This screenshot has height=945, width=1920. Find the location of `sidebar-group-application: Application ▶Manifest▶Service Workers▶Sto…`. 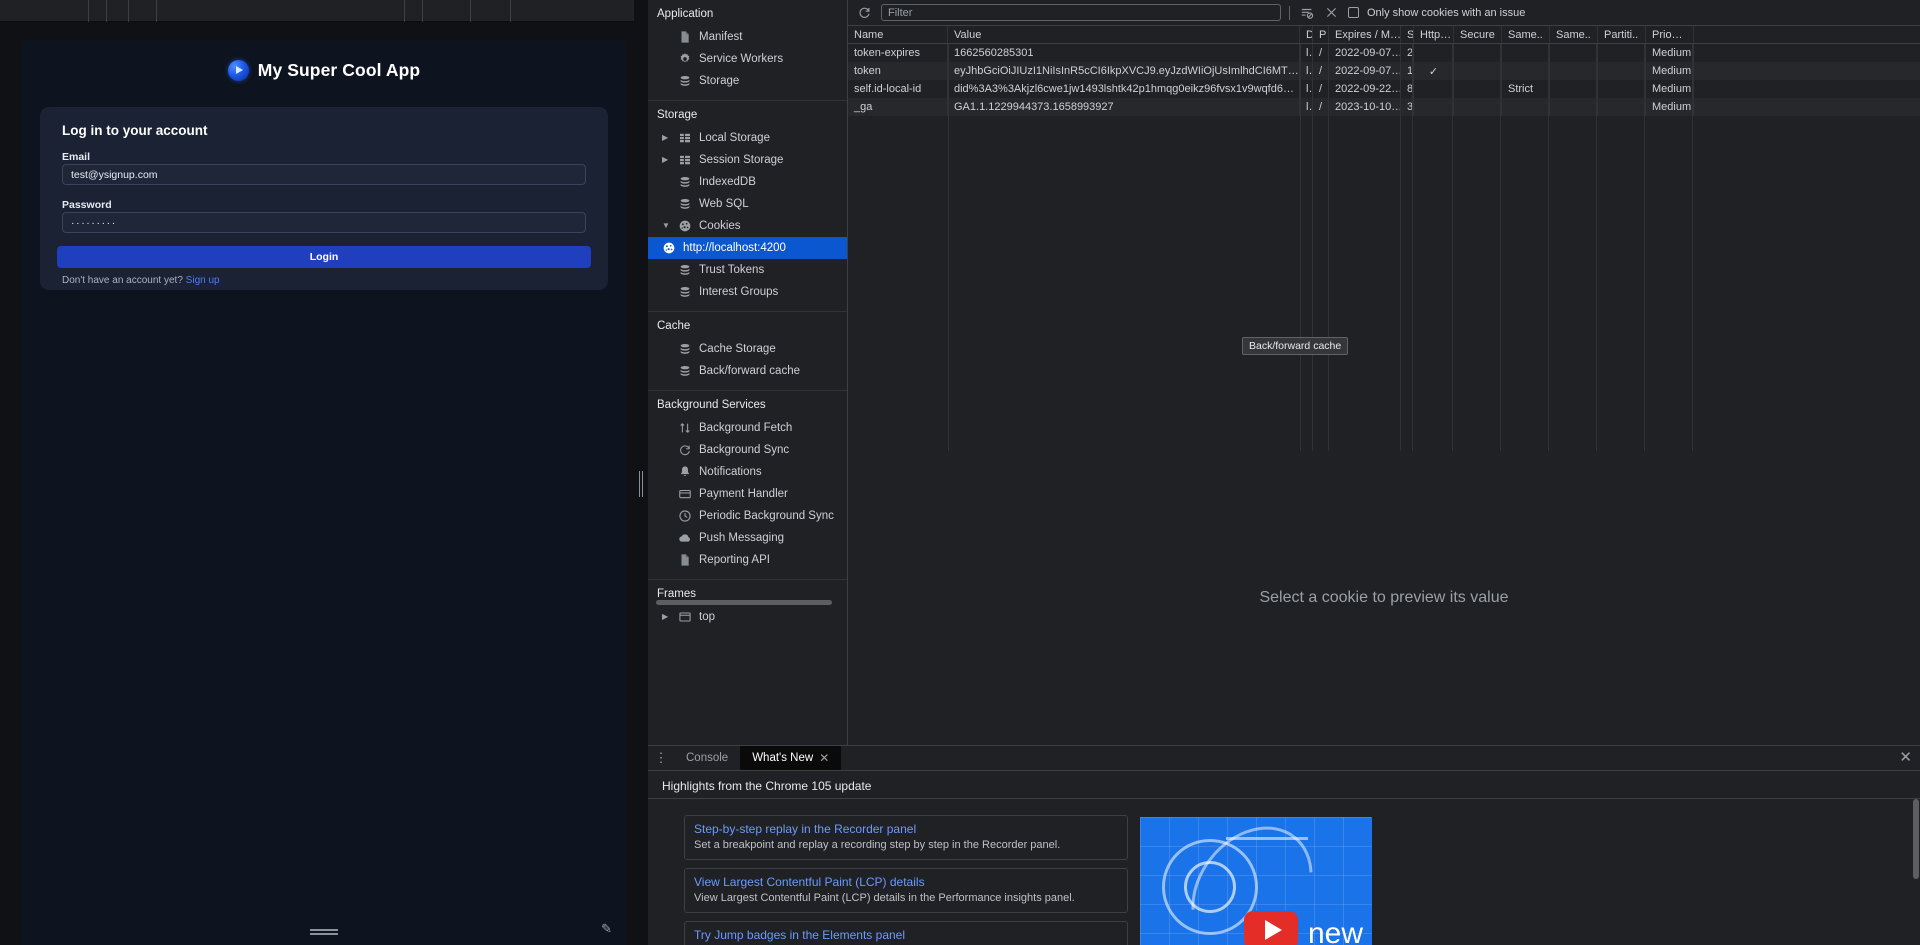

sidebar-group-application: Application ▶Manifest▶Service Workers▶Sto… is located at coordinates (747, 50).